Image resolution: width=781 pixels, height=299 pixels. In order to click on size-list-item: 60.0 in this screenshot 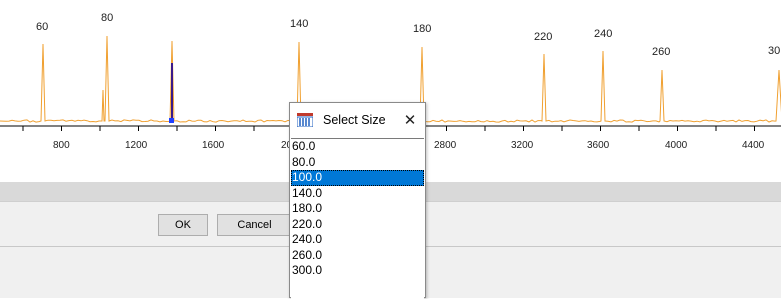, I will do `click(357, 147)`.